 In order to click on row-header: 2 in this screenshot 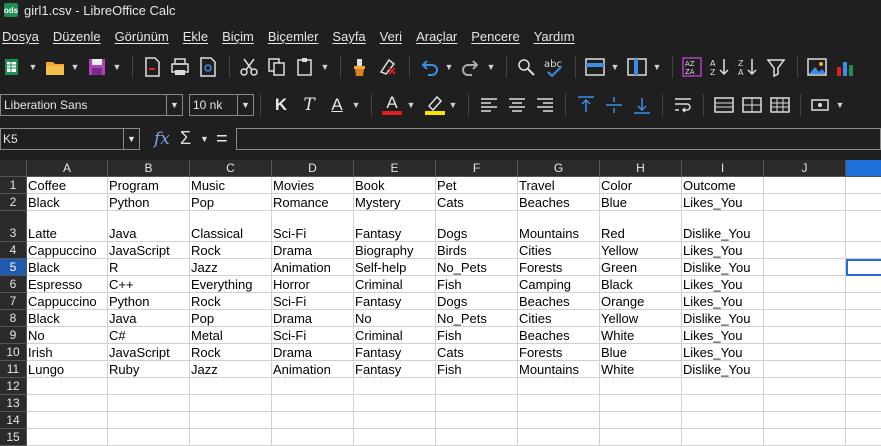, I will do `click(13, 202)`.